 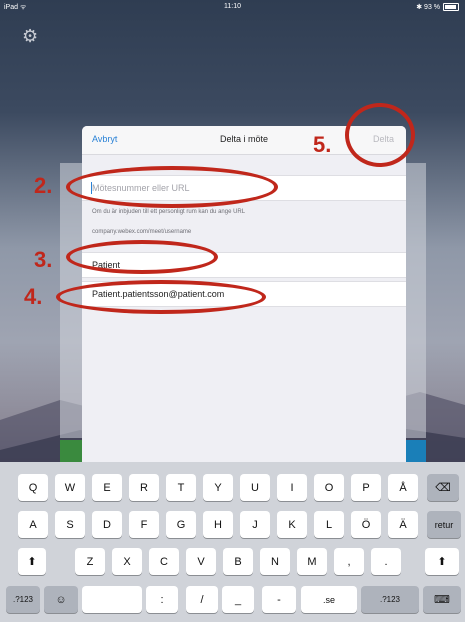 I want to click on symbol-key-0: :, so click(x=162, y=599).